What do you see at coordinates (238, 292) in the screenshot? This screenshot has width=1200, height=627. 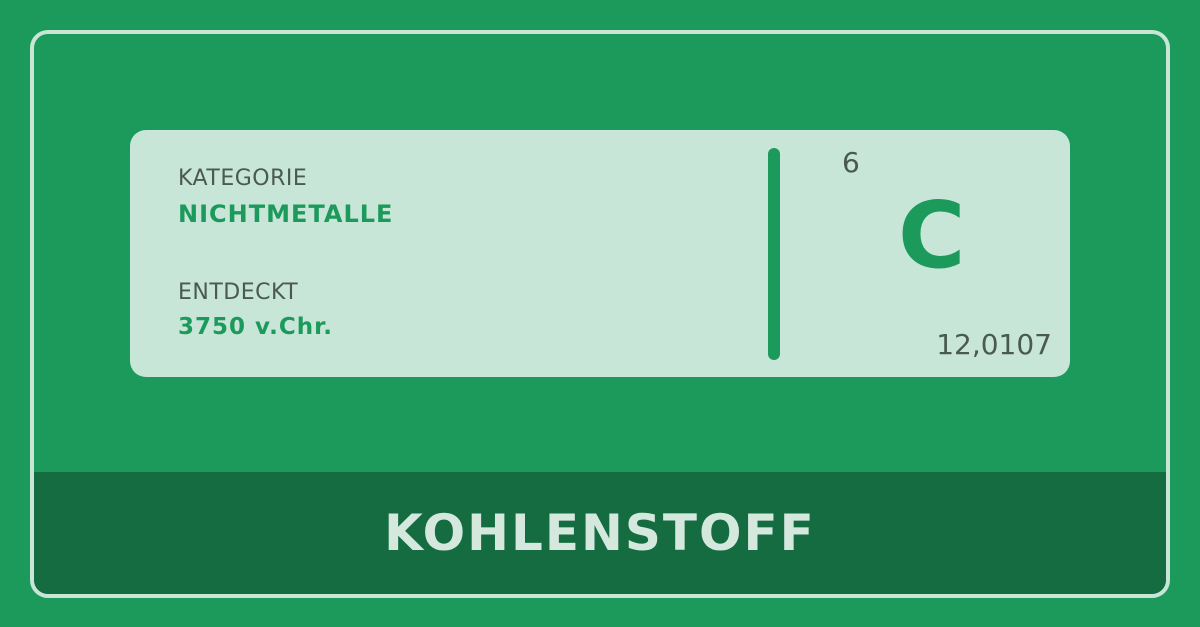 I see `discovered-label: ENTDECKT` at bounding box center [238, 292].